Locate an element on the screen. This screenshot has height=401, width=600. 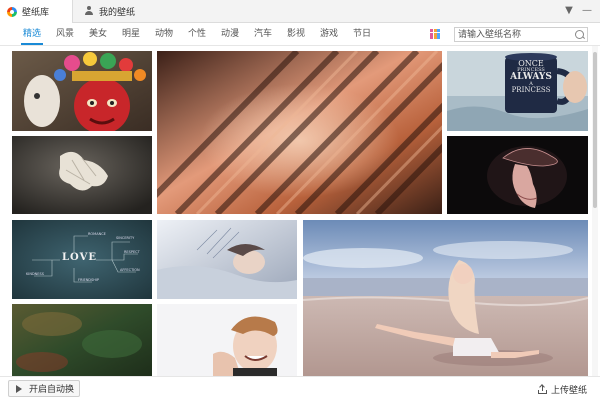
tab-my-wallpapers: 我的壁纸 is located at coordinates (125, 11).